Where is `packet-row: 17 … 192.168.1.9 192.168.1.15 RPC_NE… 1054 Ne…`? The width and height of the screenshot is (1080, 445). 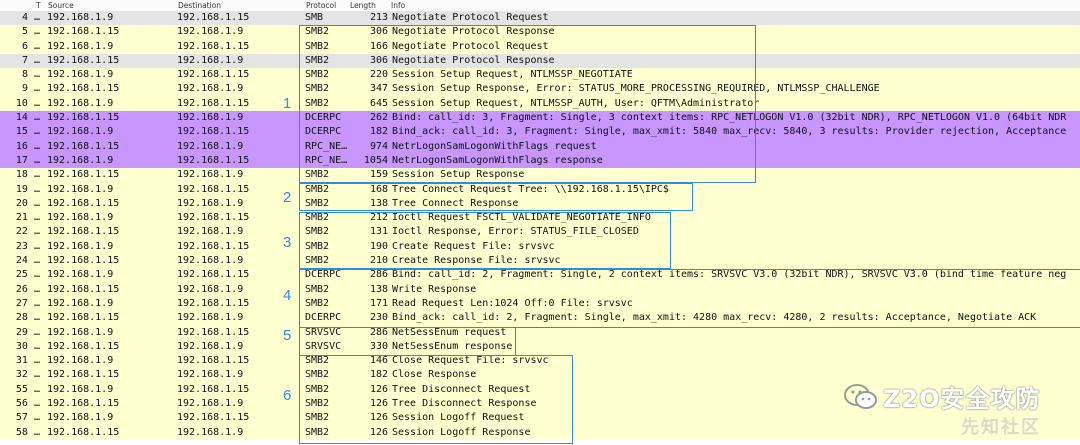
packet-row: 17 … 192.168.1.9 192.168.1.15 RPC_NE… 1054 Ne… is located at coordinates (540, 161).